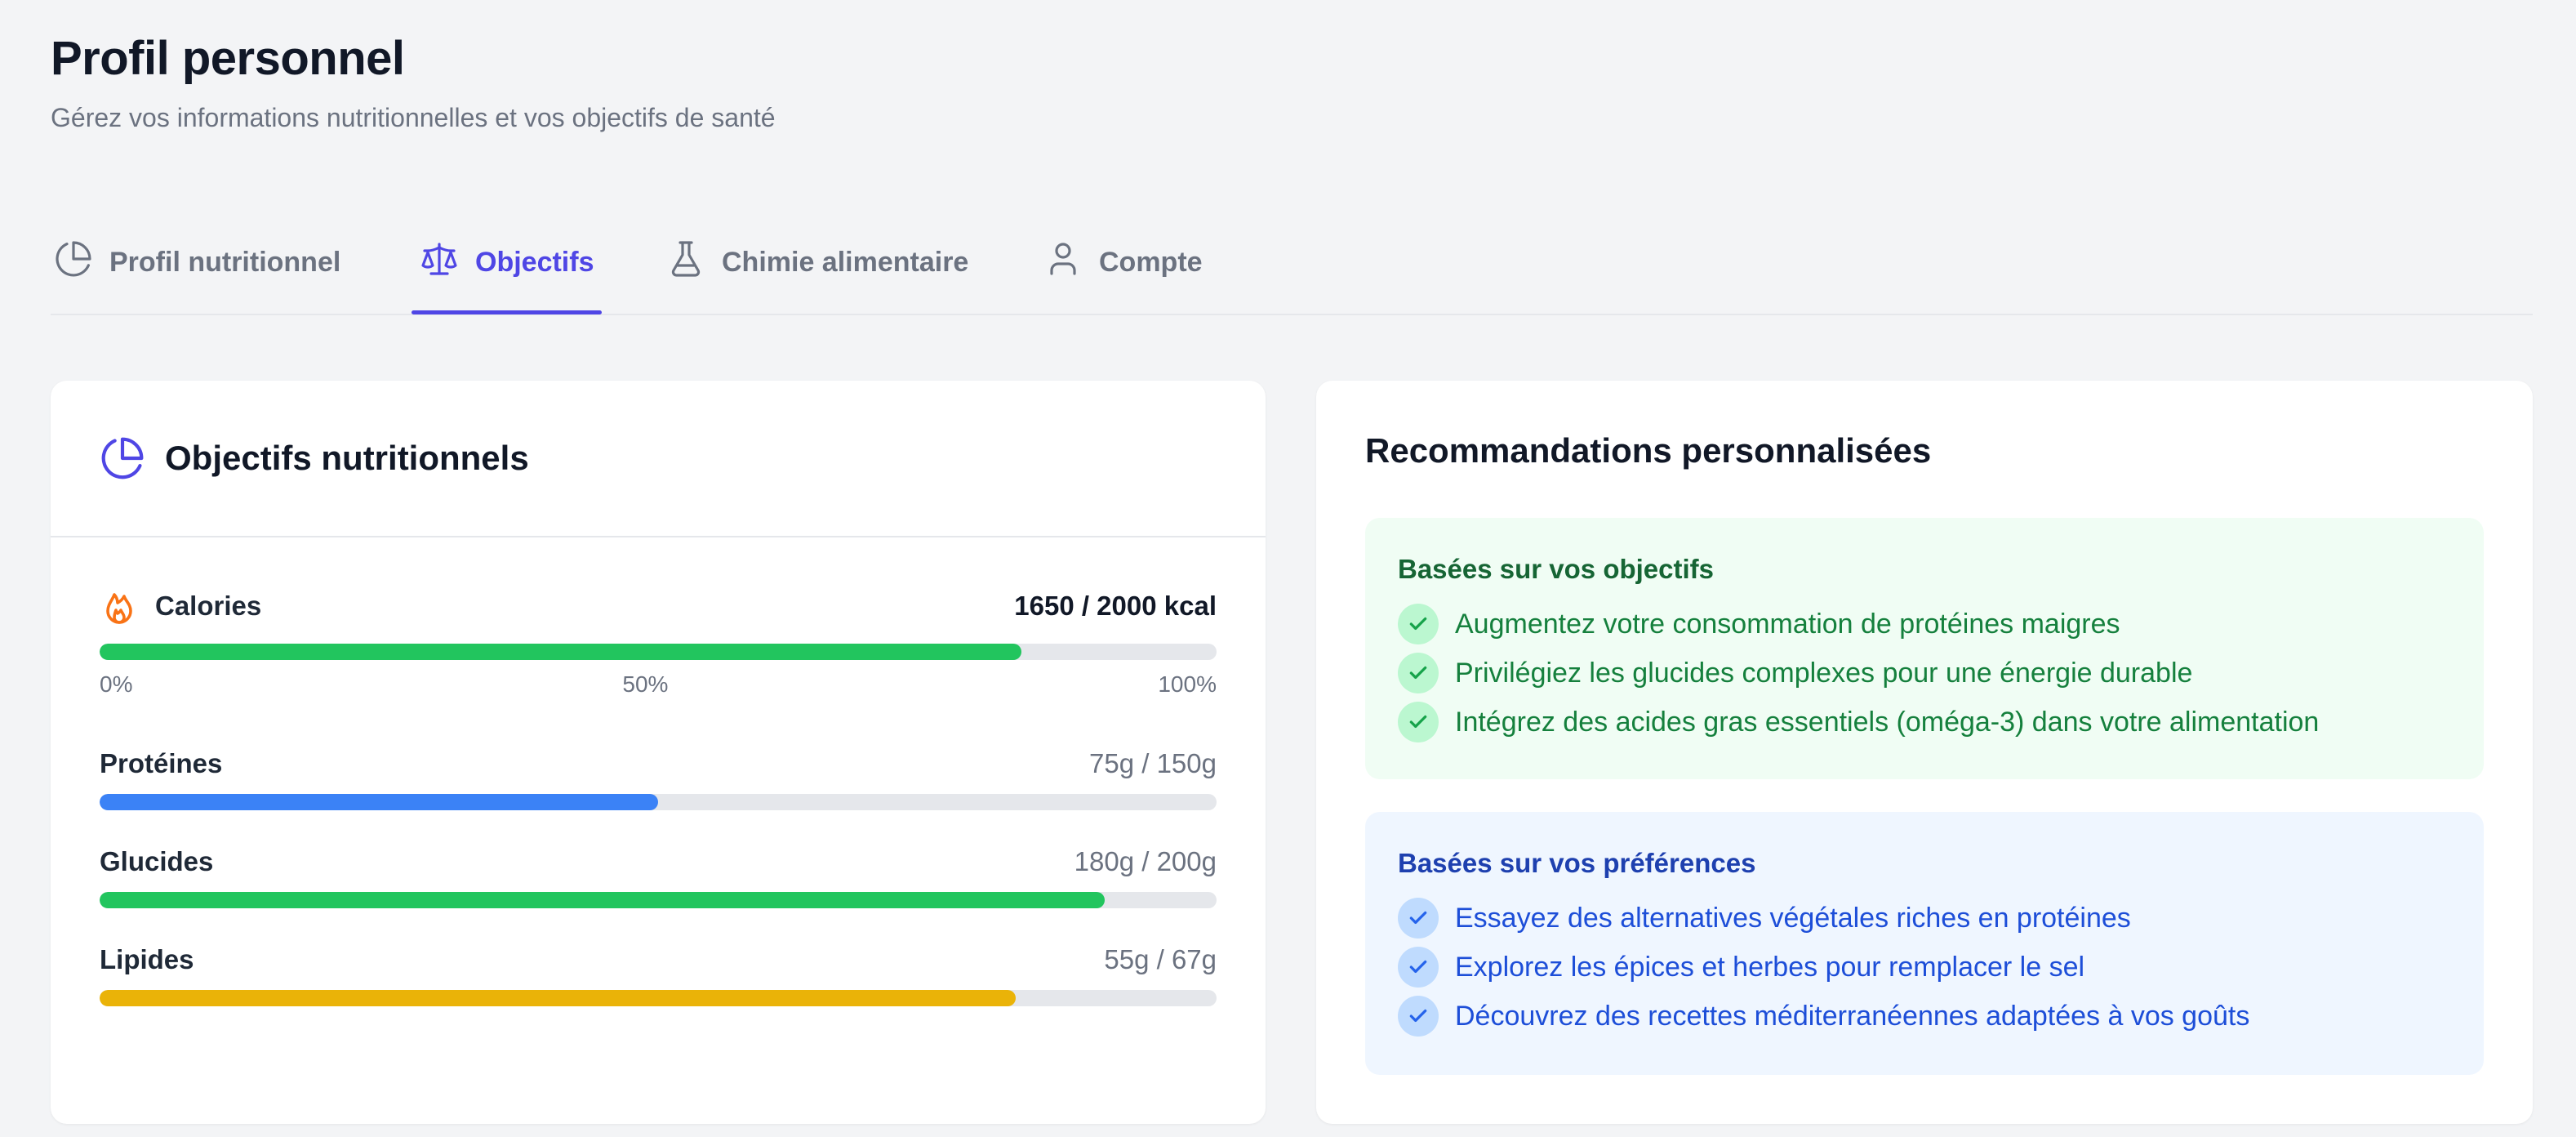 Image resolution: width=2576 pixels, height=1137 pixels. I want to click on scale-label-100: 100%, so click(1187, 684).